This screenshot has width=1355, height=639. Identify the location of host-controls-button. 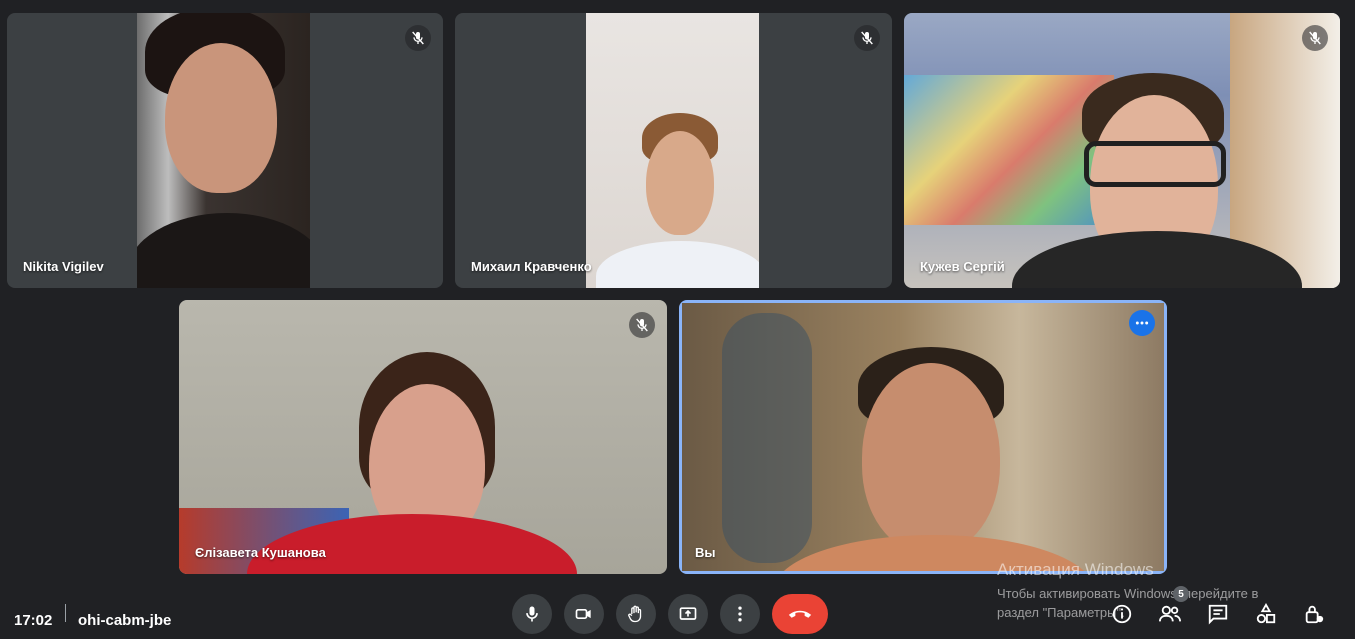
(1314, 614).